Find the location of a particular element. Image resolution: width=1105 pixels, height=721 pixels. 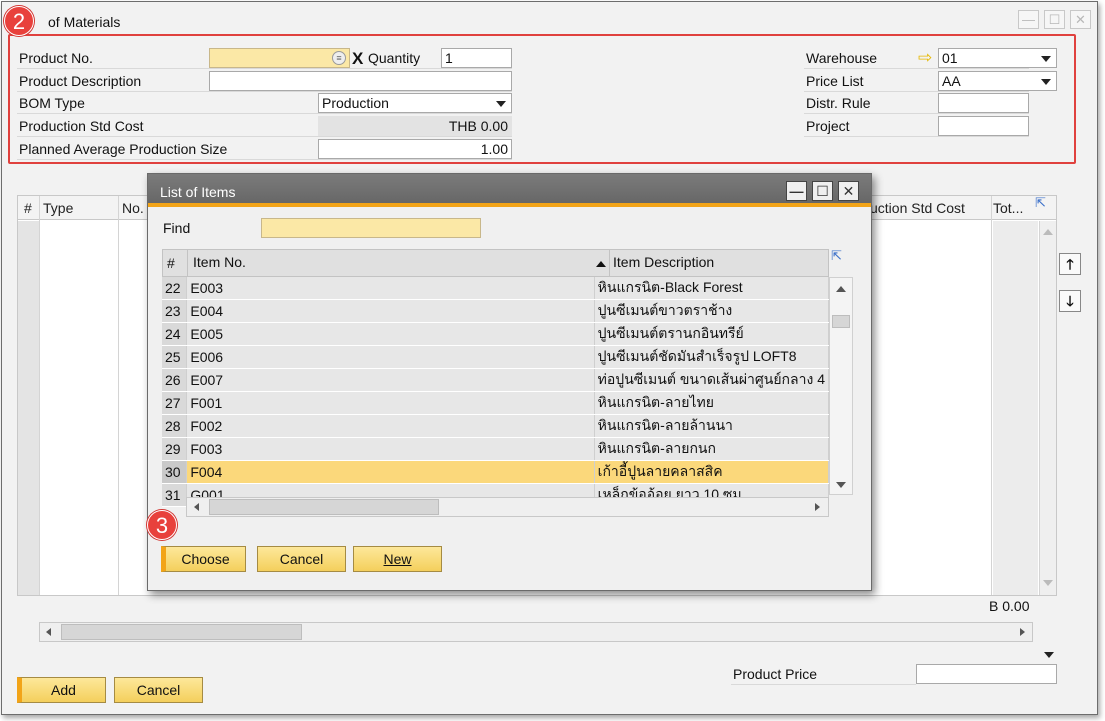

items-hscrollbar is located at coordinates (507, 507).